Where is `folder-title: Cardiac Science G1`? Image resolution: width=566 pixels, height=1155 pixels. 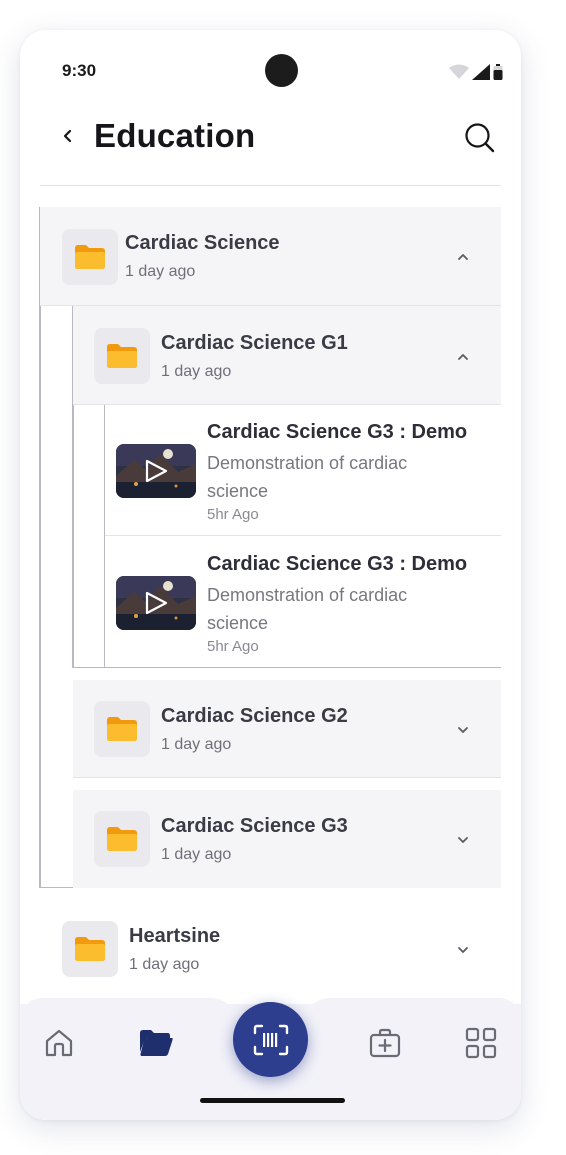
folder-title: Cardiac Science G1 is located at coordinates (254, 343).